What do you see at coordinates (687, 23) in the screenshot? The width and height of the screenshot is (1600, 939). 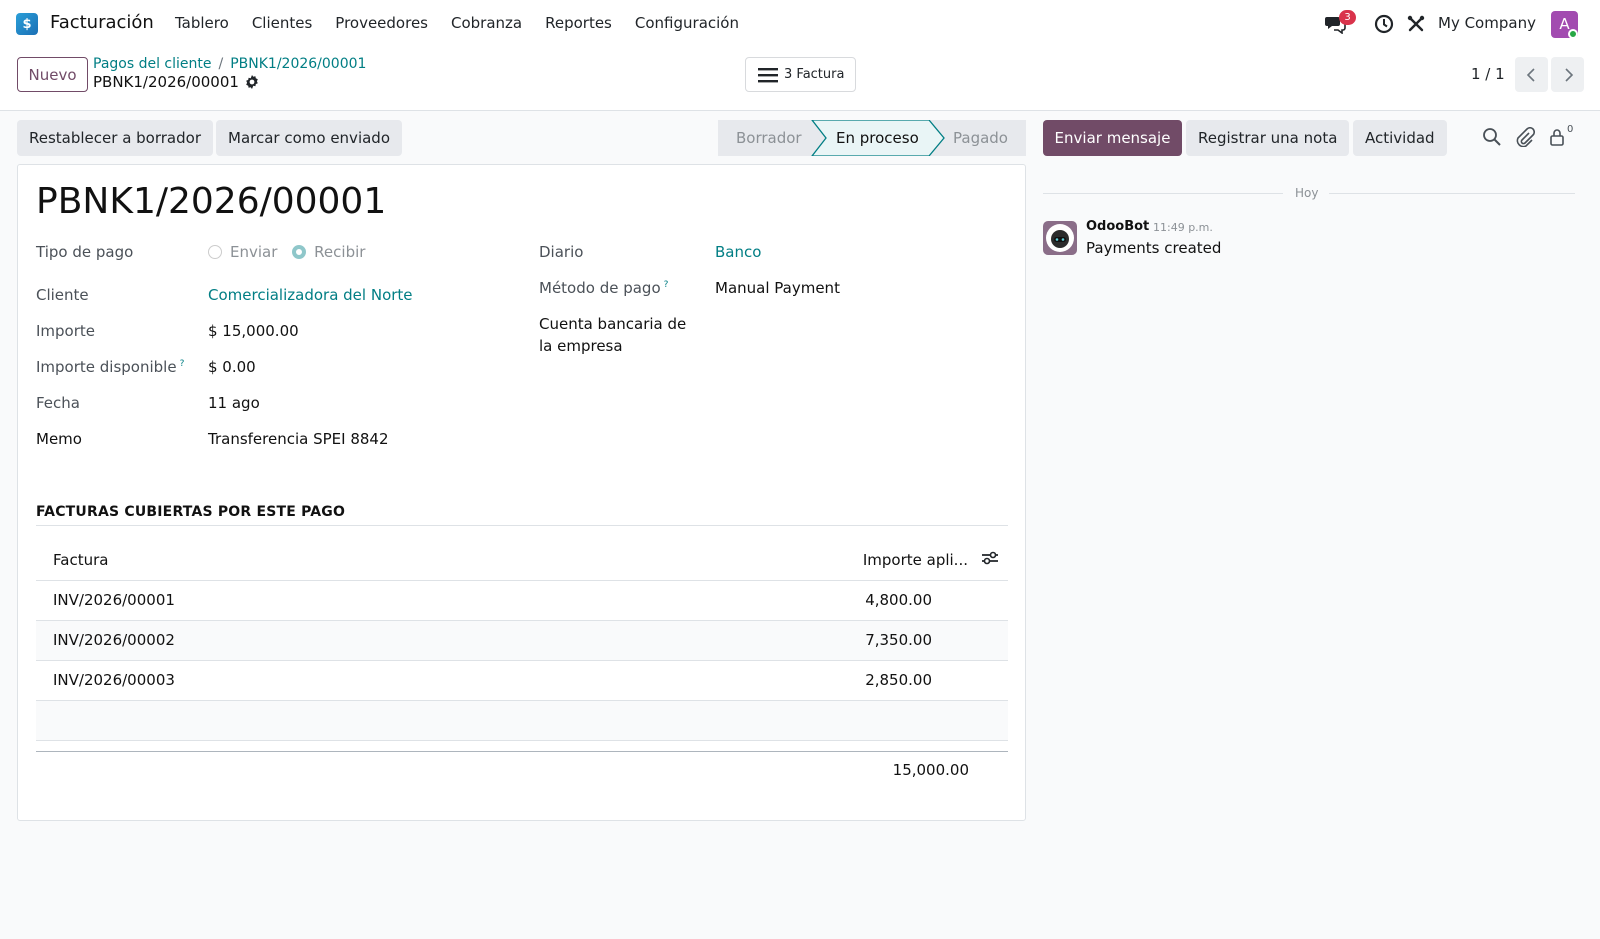 I see `menu-item-configuracion: Configuración` at bounding box center [687, 23].